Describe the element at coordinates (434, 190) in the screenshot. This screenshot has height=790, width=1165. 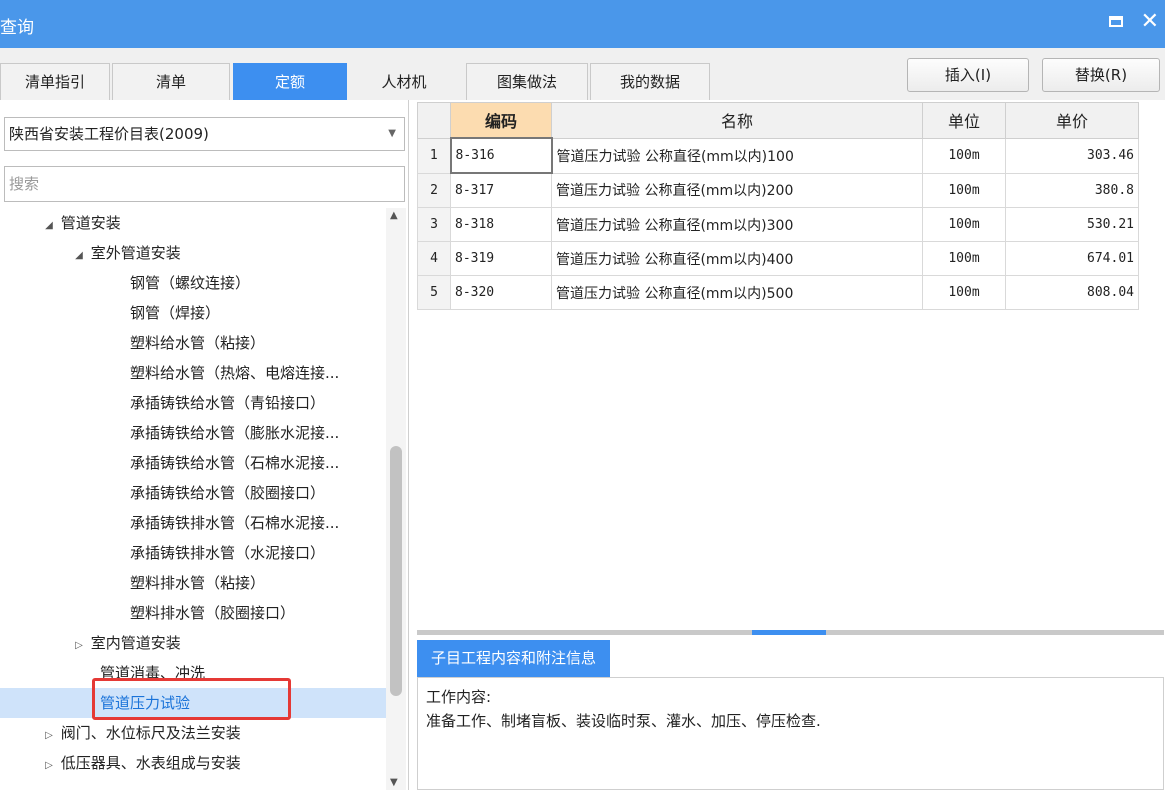
I see `row-number: 2` at that location.